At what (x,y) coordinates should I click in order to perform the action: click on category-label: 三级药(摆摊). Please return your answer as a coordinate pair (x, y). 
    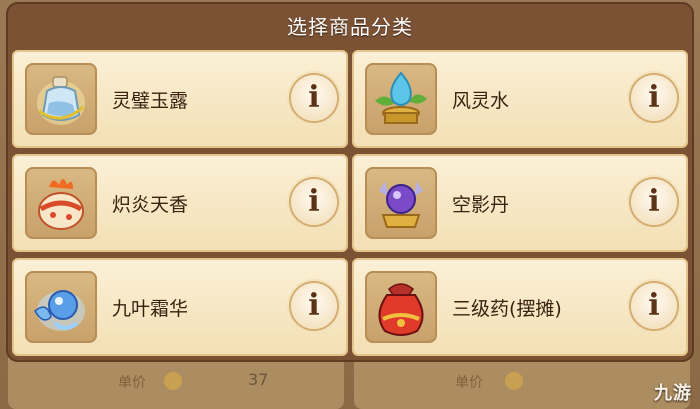
    Looking at the image, I should click on (507, 309).